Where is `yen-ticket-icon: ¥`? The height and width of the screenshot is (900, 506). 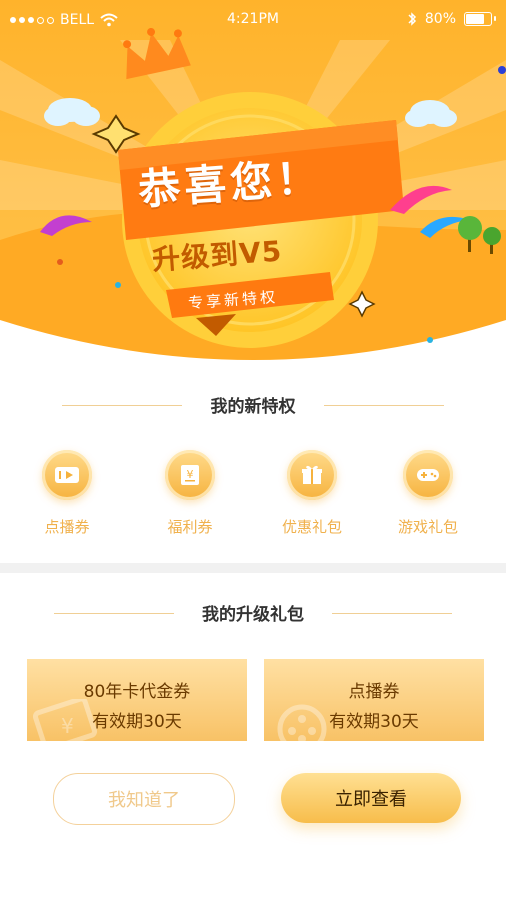 yen-ticket-icon: ¥ is located at coordinates (190, 475).